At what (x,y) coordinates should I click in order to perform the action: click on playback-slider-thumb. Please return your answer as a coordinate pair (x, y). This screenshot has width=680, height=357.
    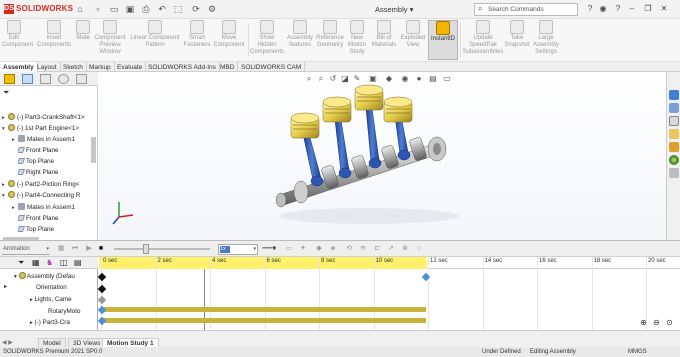
    Looking at the image, I should click on (146, 249).